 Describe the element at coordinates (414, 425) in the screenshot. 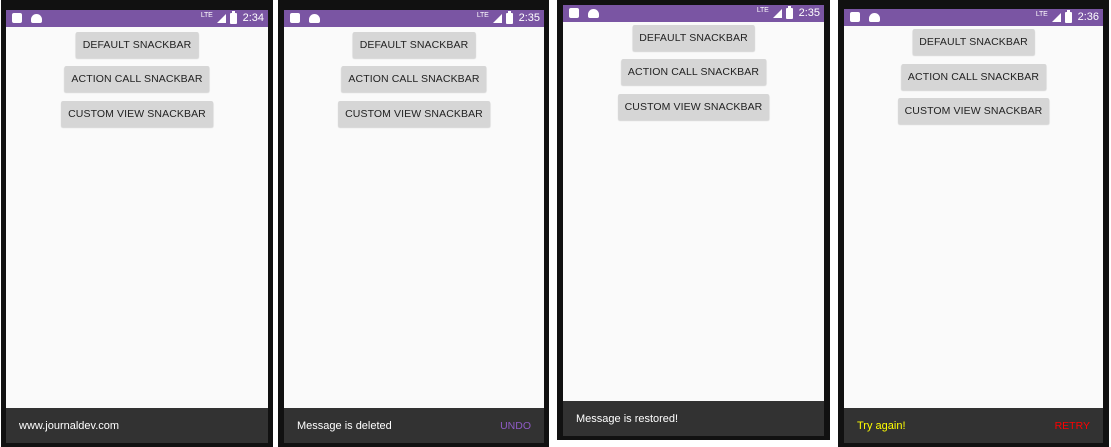

I see `snackbar: Message is deleted UNDO` at that location.